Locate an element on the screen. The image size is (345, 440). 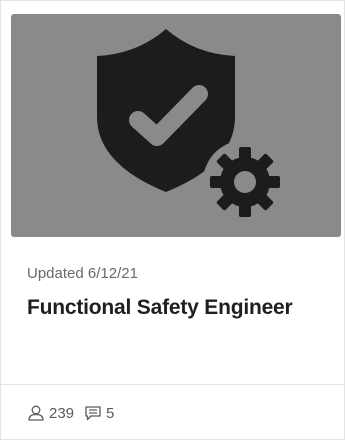
card-title: Functional Safety Engineer is located at coordinates (160, 308).